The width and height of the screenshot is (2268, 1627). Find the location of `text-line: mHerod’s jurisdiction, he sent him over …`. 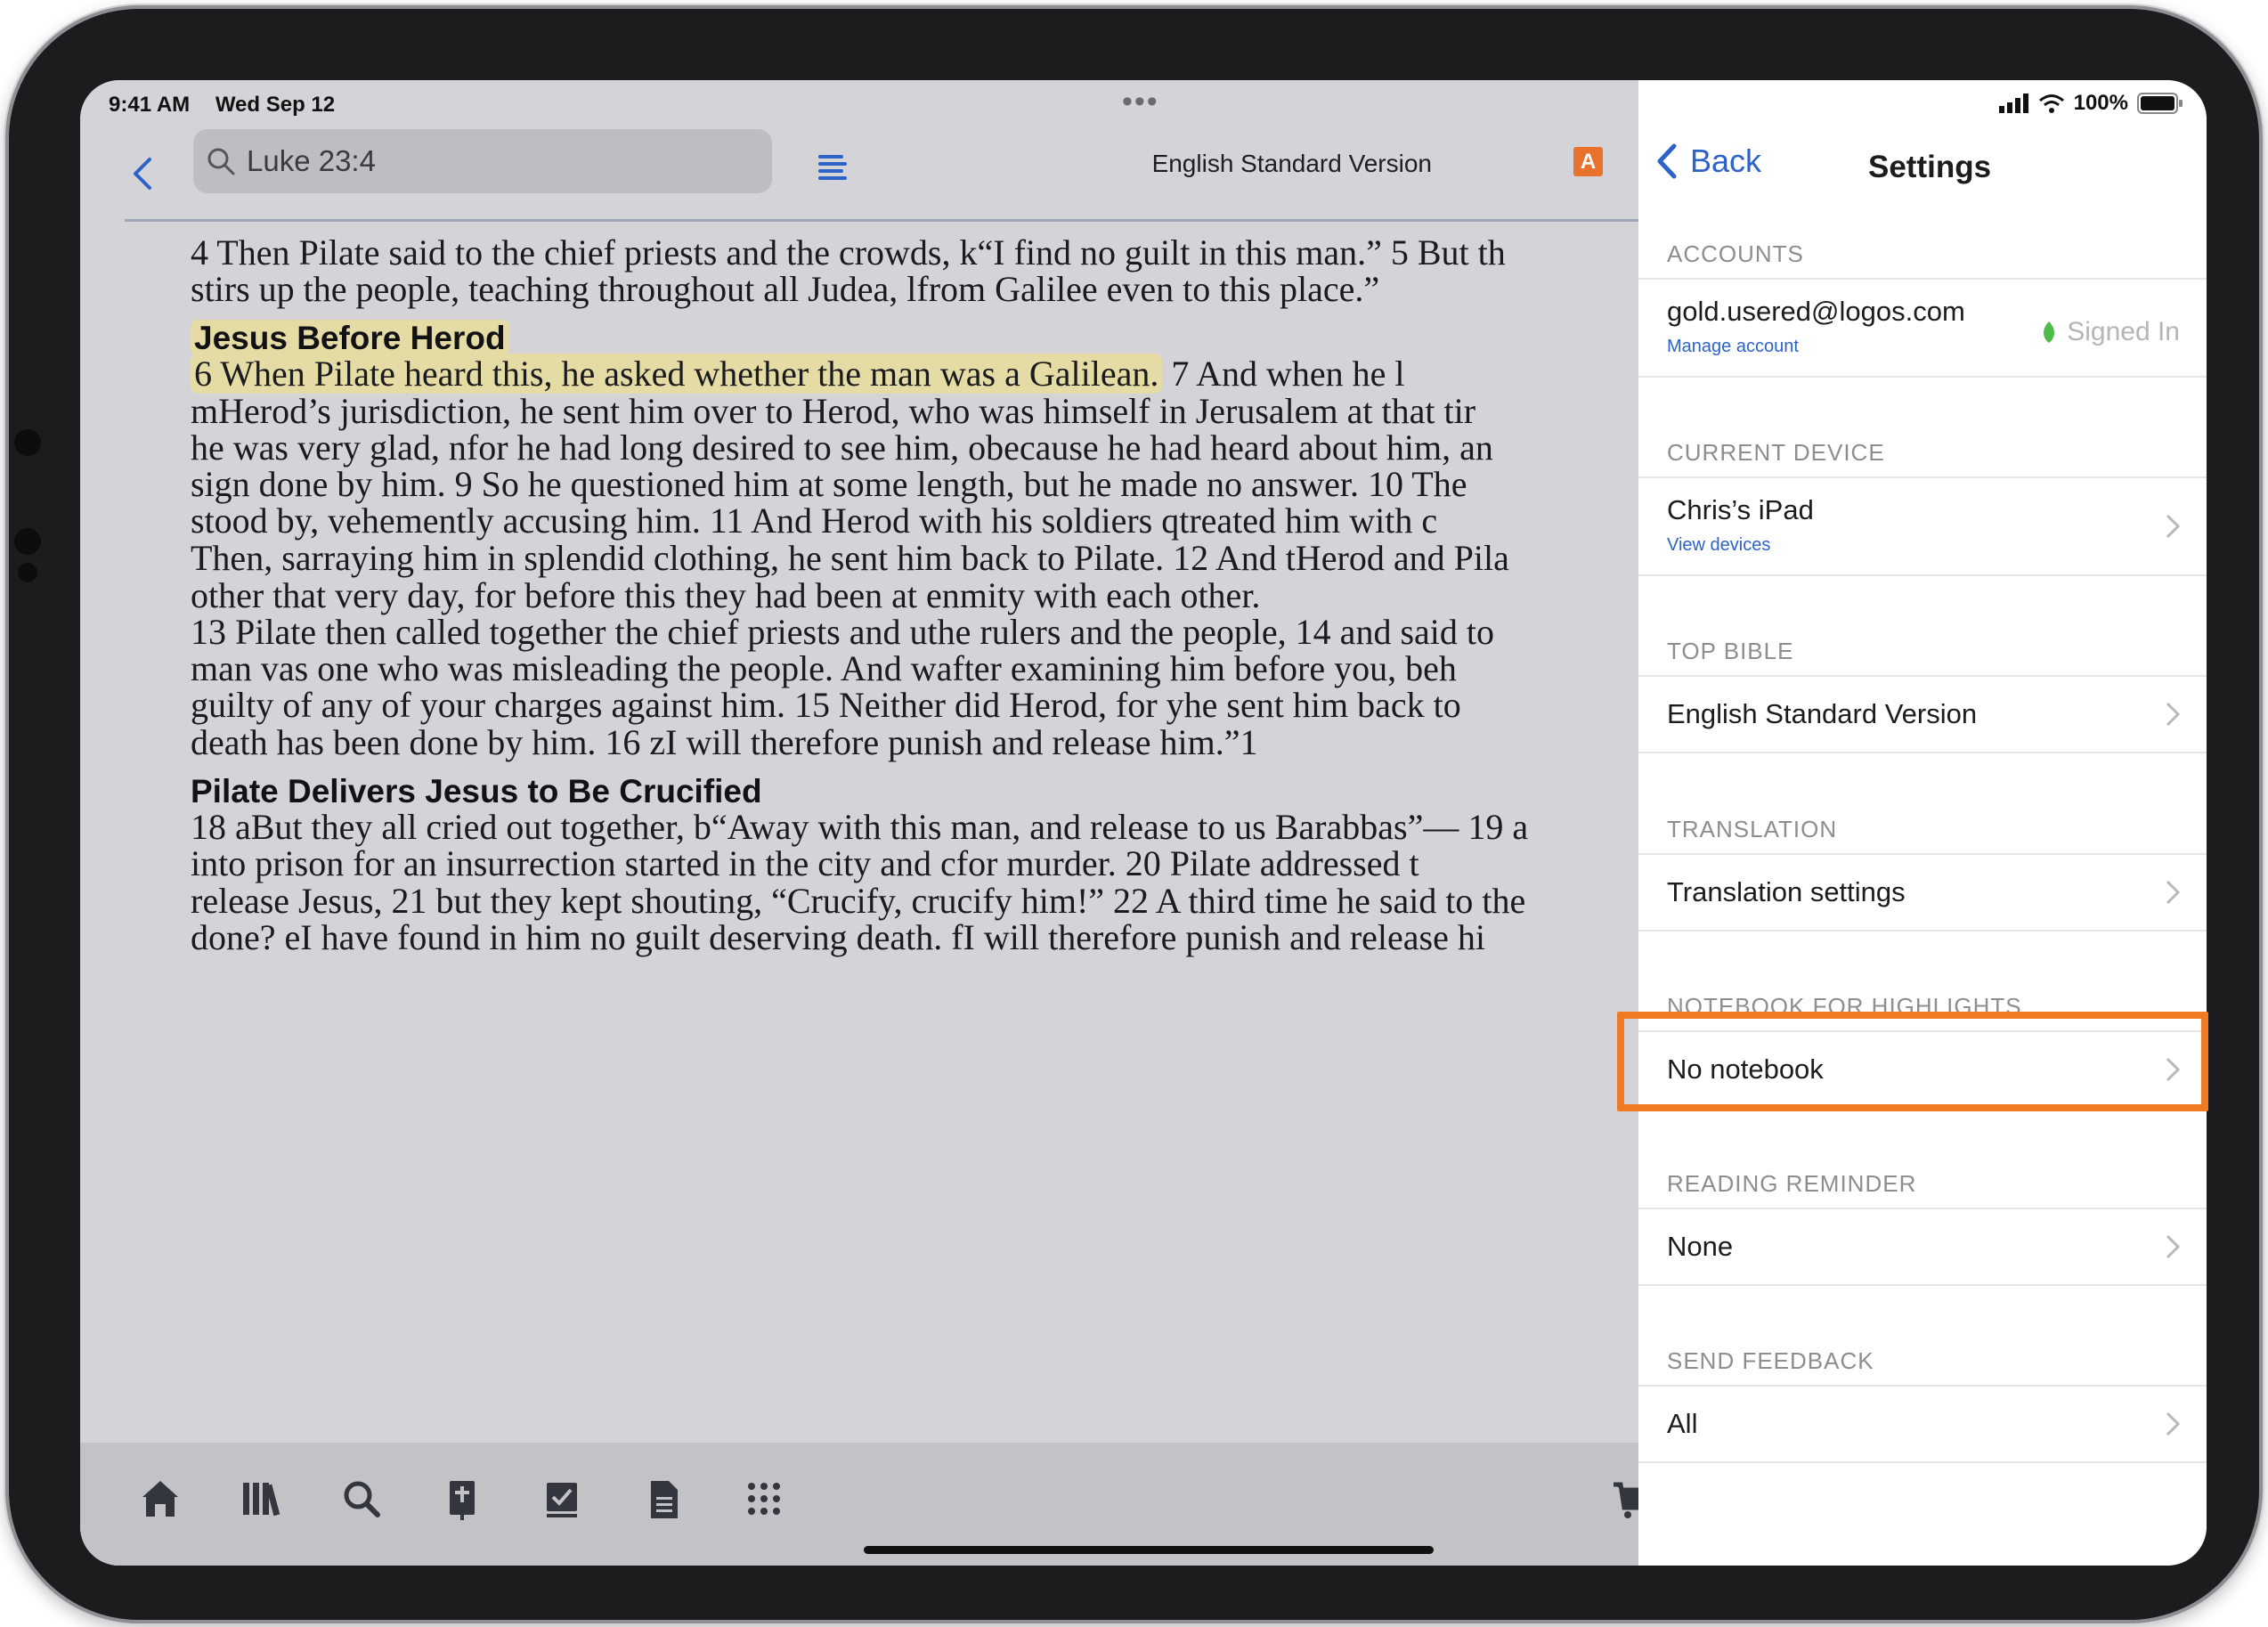

text-line: mHerod’s jurisdiction, he sent him over … is located at coordinates (833, 411).